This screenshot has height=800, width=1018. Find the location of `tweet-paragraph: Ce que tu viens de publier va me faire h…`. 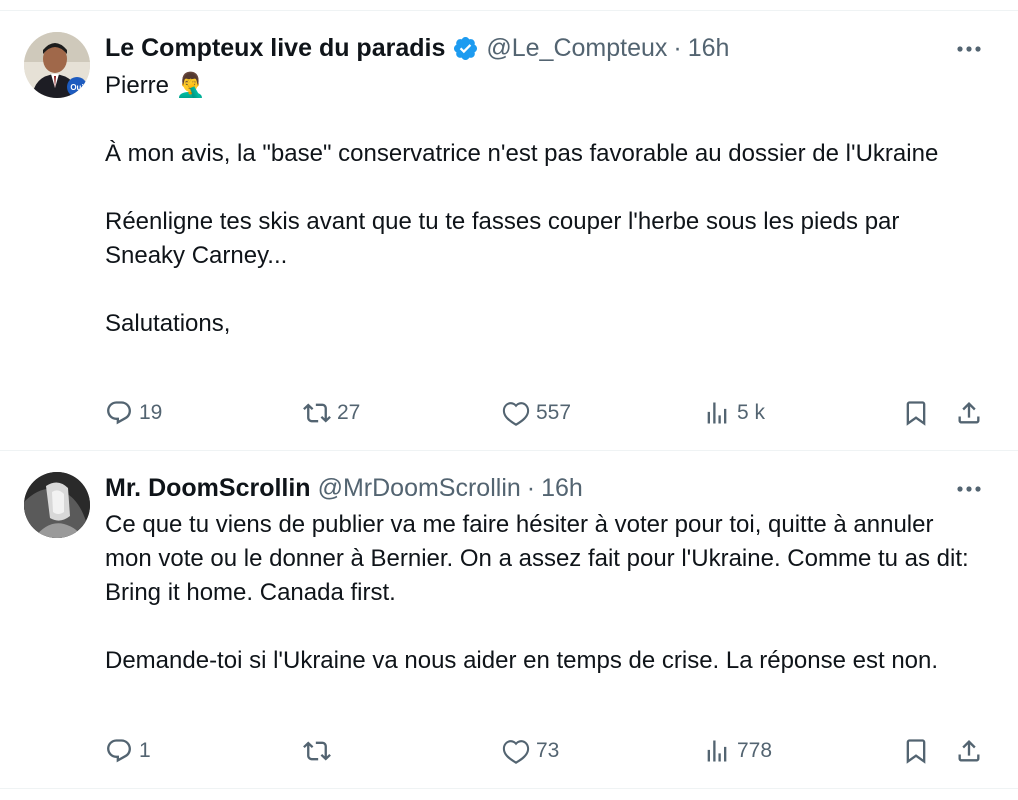

tweet-paragraph: Ce que tu viens de publier va me faire h… is located at coordinates (537, 558).